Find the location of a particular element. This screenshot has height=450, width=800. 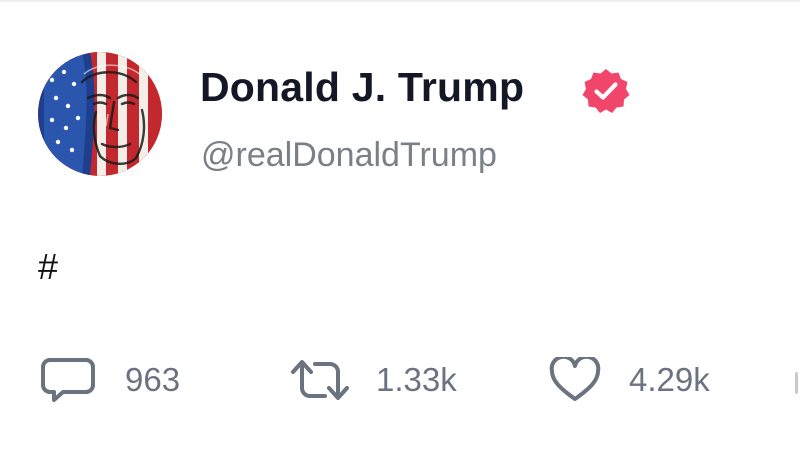

top-divider is located at coordinates (400, 1).